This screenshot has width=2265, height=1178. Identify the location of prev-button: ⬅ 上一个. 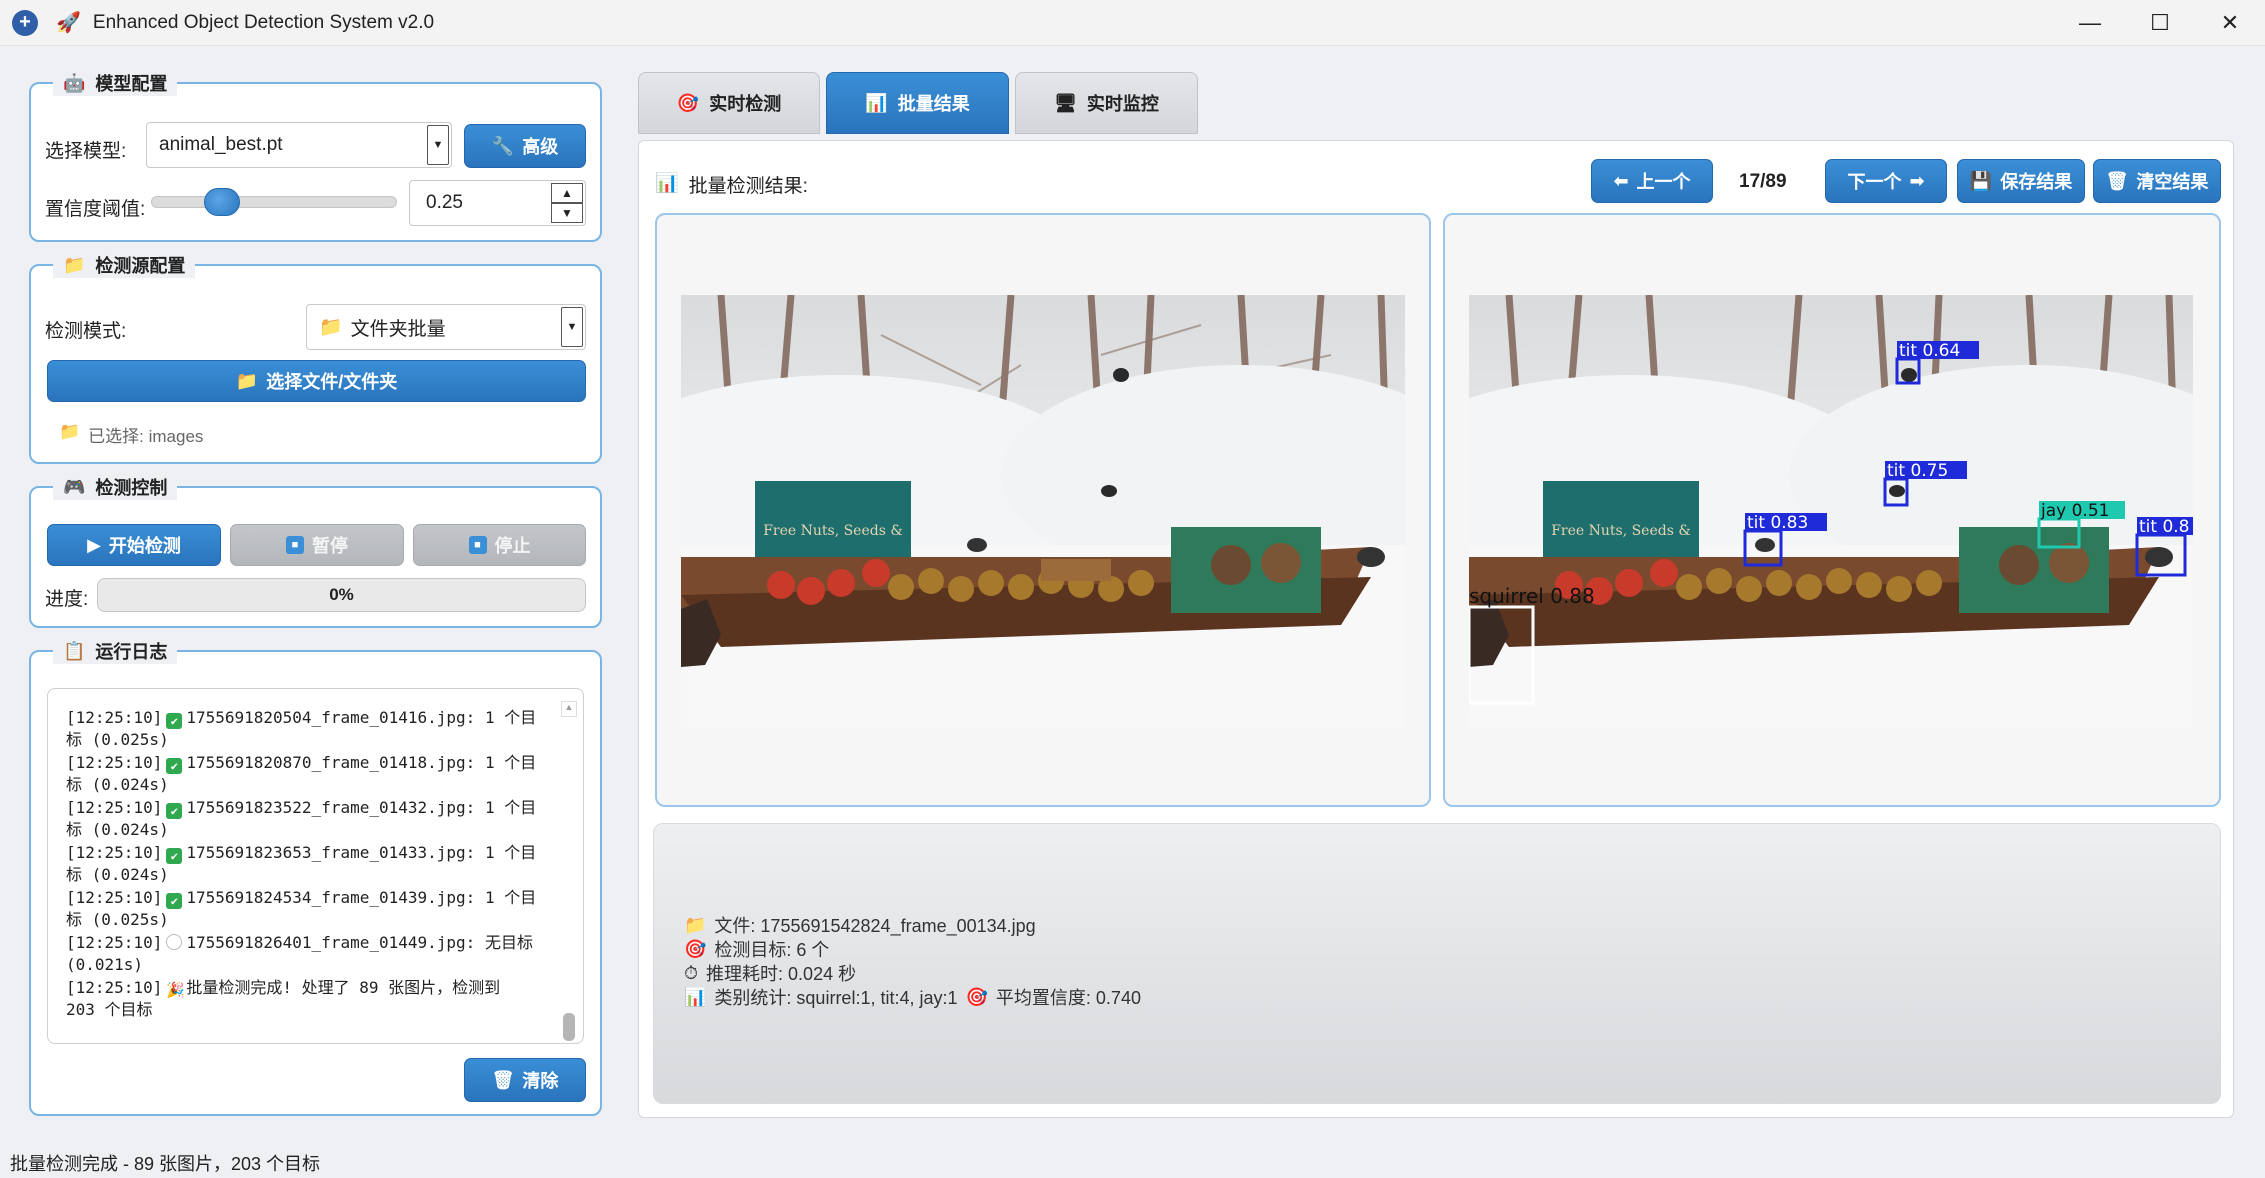
(1652, 181).